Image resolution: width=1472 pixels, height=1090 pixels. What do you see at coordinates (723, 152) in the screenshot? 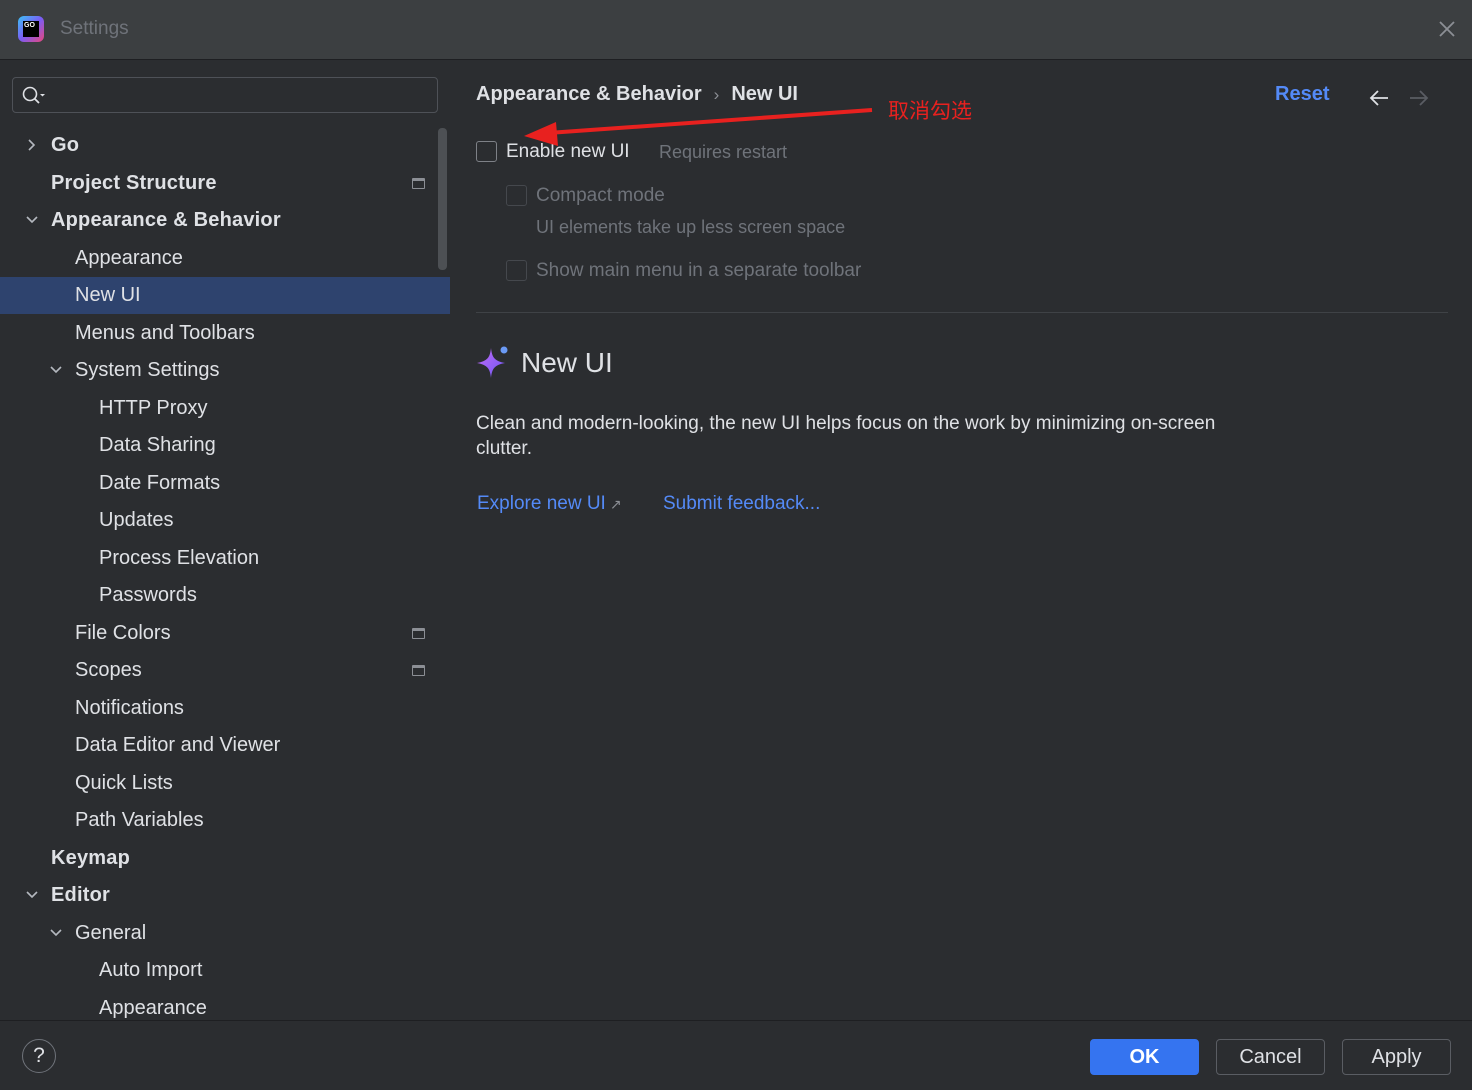
I see `requires-restart-hint: Requires restart` at bounding box center [723, 152].